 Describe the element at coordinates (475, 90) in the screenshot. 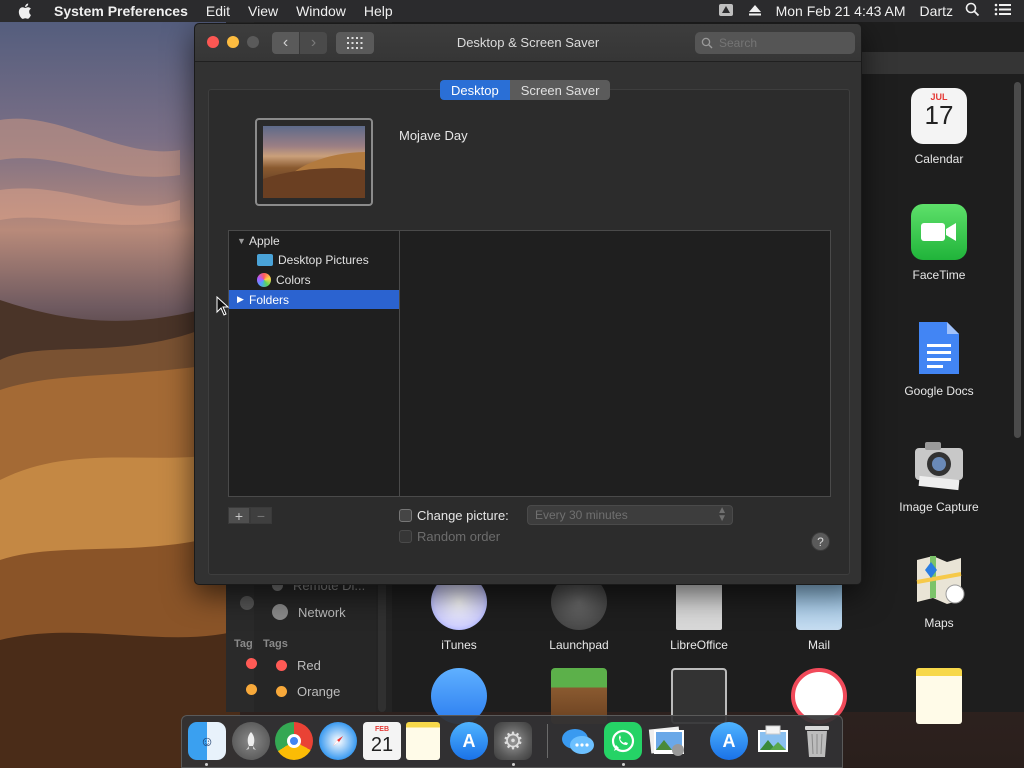

I see `tab-desktop: Desktop` at that location.